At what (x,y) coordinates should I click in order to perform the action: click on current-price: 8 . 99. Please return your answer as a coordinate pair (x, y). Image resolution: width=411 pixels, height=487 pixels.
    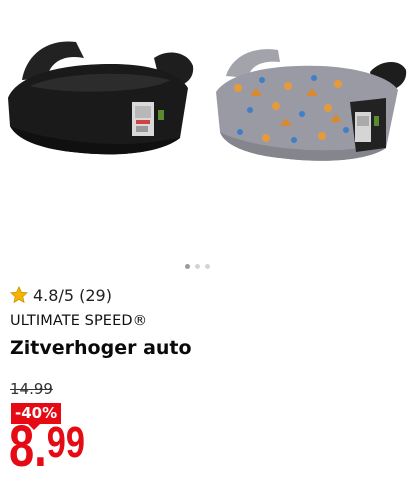
    Looking at the image, I should click on (47, 447).